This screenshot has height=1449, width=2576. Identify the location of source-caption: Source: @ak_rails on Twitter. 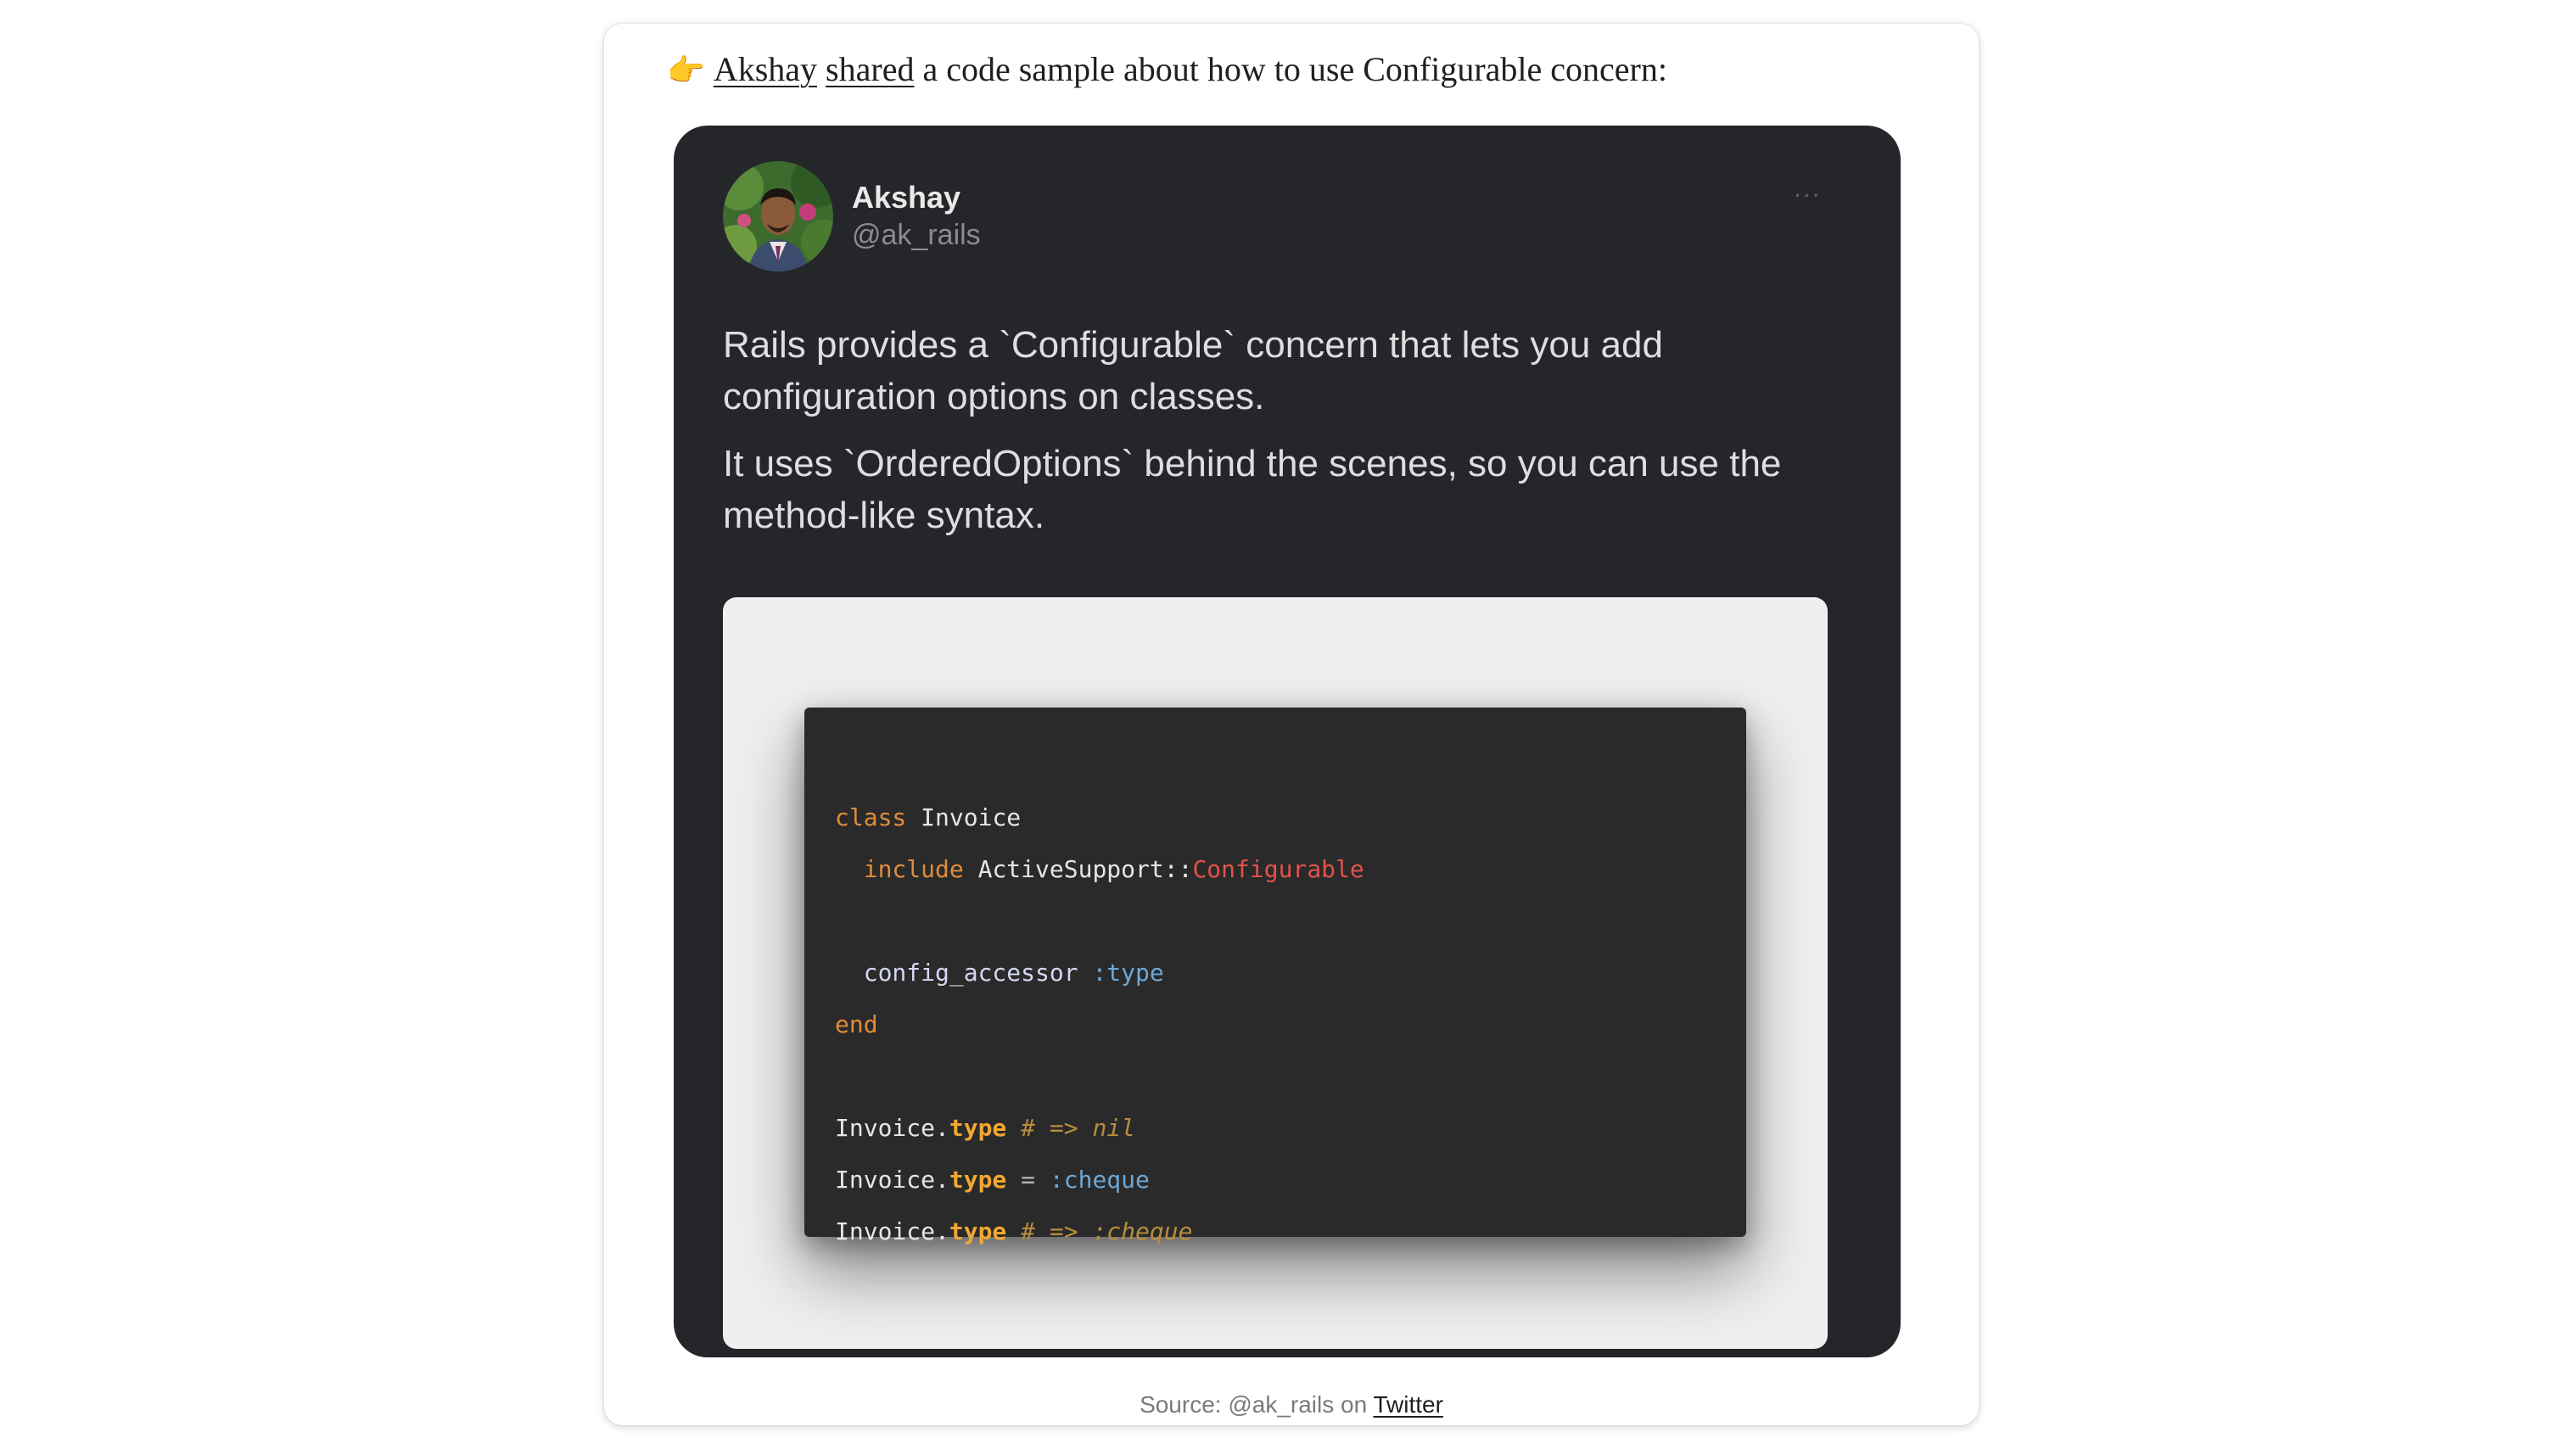
(1291, 1404).